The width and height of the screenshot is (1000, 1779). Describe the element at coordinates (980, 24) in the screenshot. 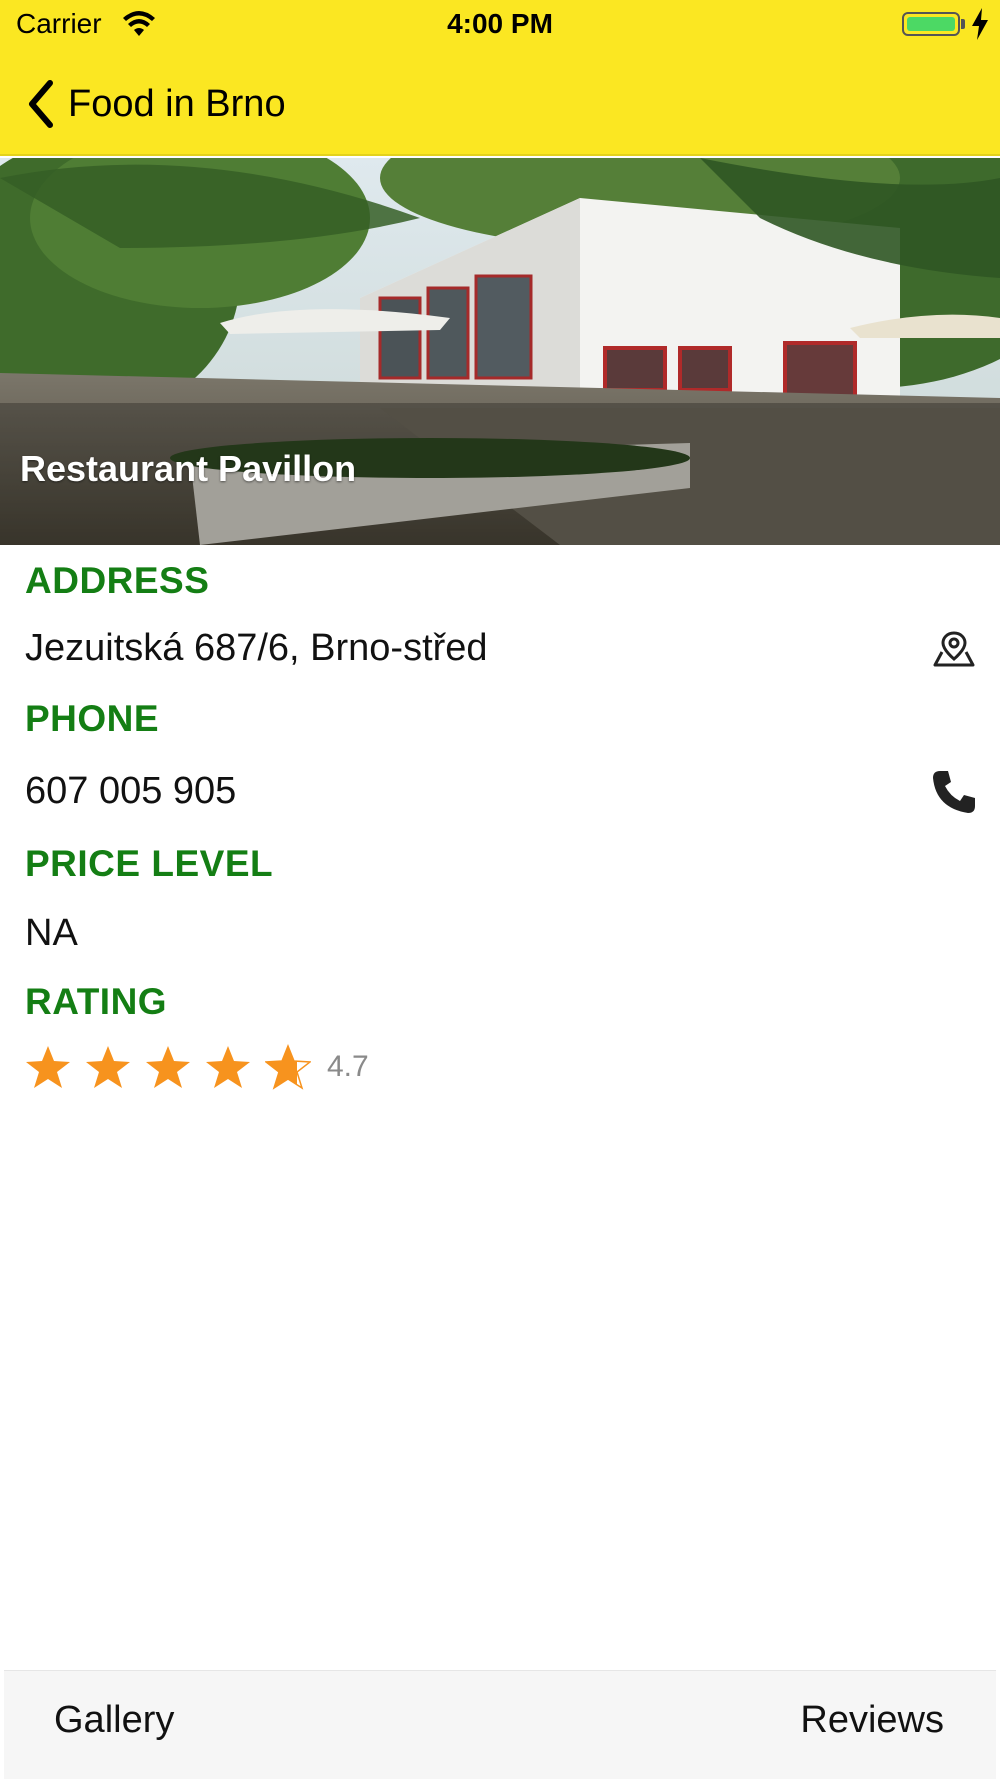

I see `charging-bolt-icon` at that location.